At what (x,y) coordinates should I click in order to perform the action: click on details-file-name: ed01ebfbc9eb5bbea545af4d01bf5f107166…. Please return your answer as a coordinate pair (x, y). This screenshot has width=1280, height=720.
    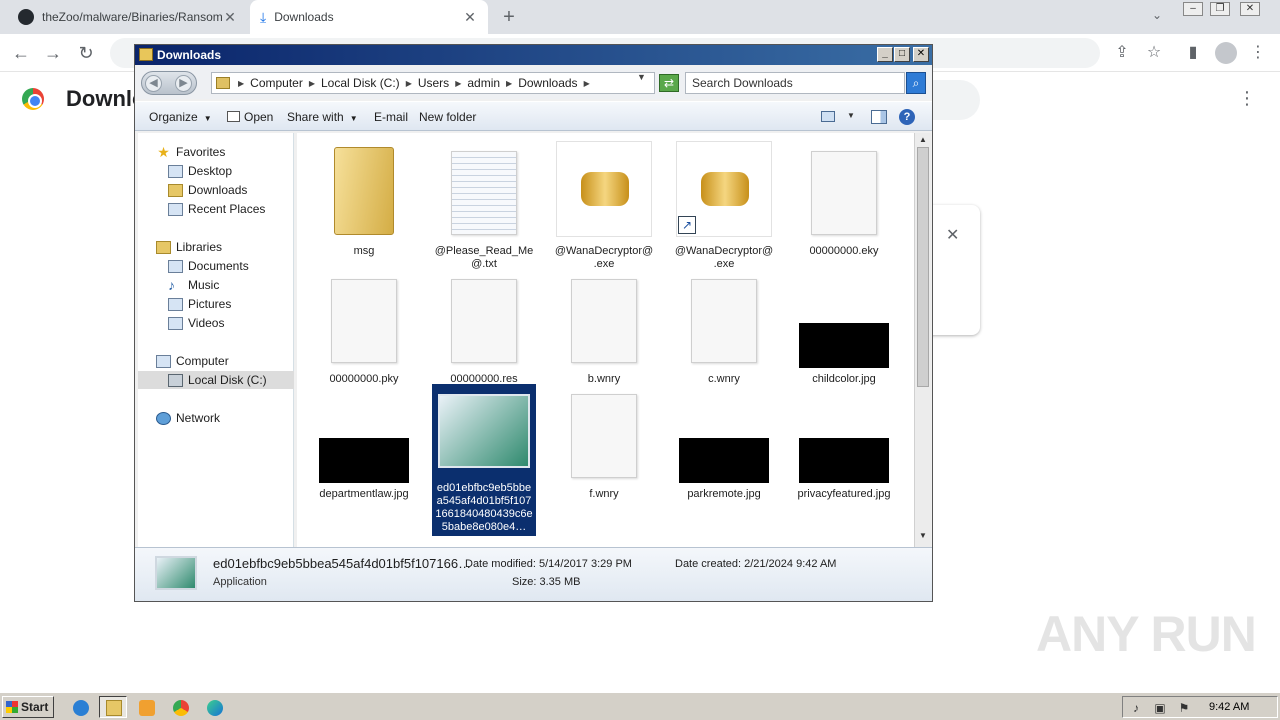
    Looking at the image, I should click on (342, 563).